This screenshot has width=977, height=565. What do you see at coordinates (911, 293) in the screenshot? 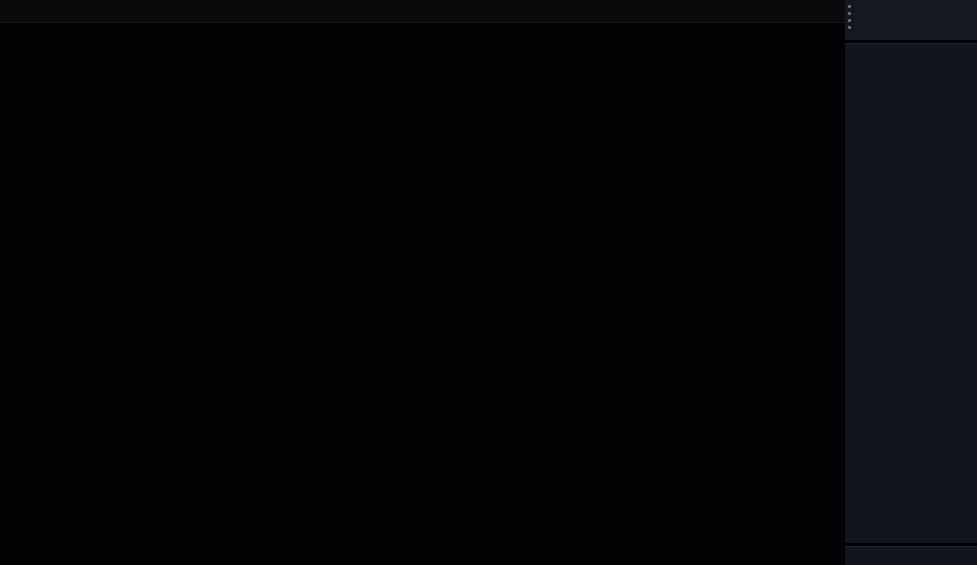
I see `menu-empty-panel` at bounding box center [911, 293].